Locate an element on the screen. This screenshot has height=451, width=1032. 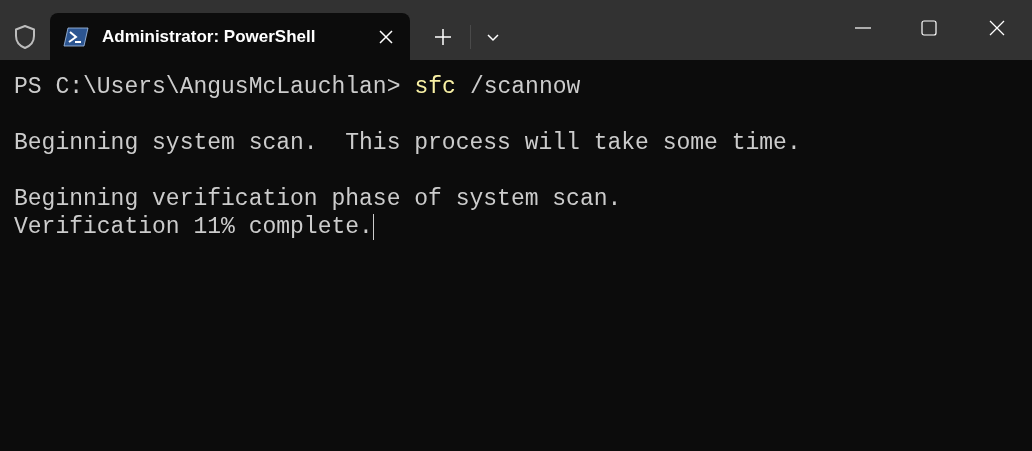
tab-title: Administrator: PowerShell is located at coordinates (209, 36).